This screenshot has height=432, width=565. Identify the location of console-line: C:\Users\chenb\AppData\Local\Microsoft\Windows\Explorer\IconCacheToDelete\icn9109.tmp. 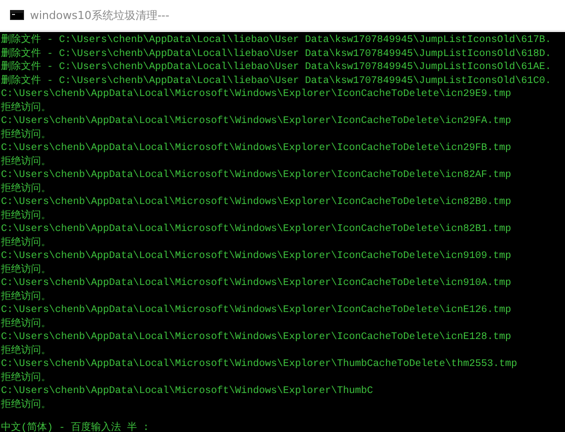
(256, 257).